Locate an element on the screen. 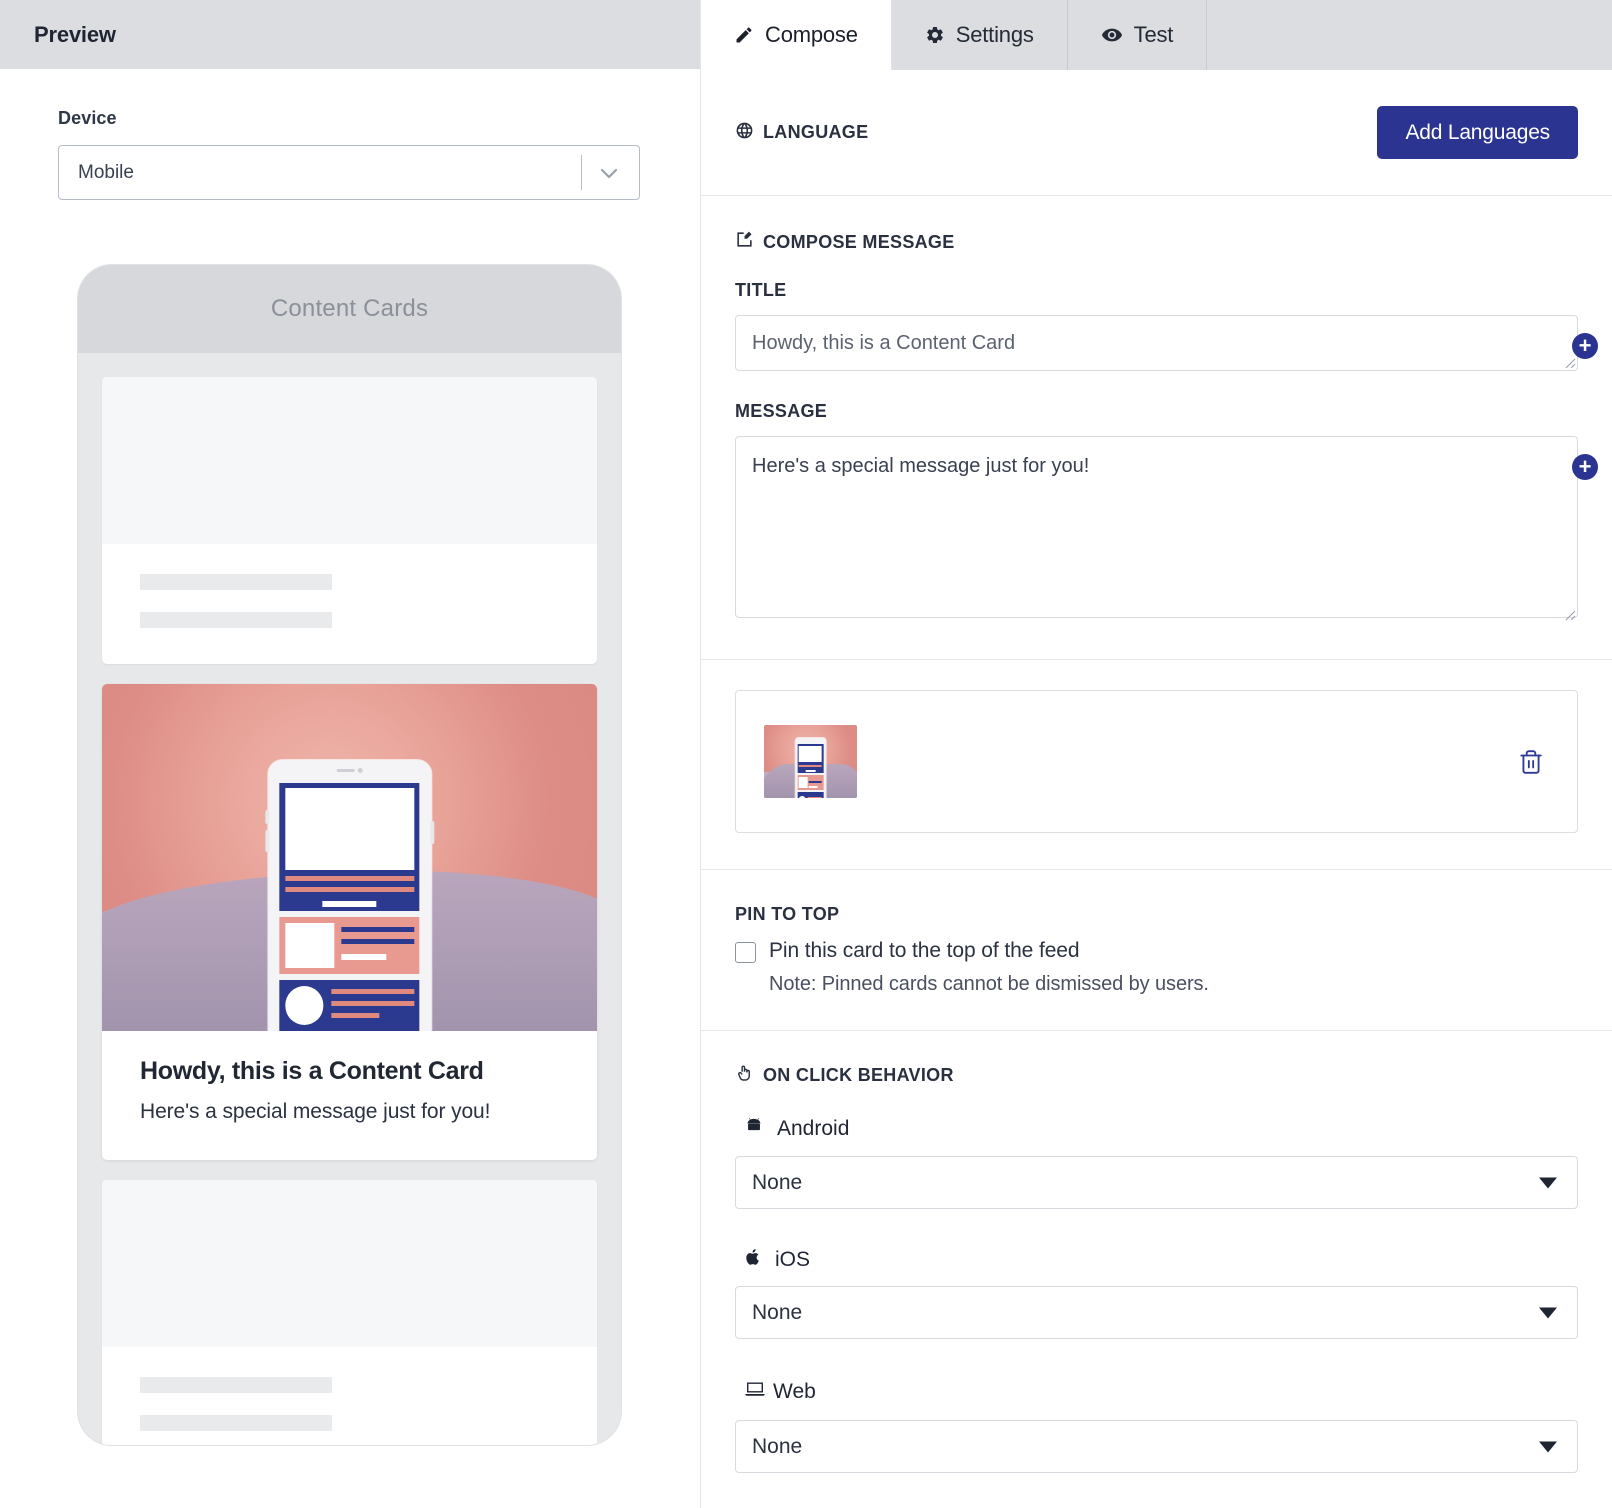 The image size is (1612, 1508). pin-checkbox-row: Pin this card to the top of the feed is located at coordinates (1156, 953).